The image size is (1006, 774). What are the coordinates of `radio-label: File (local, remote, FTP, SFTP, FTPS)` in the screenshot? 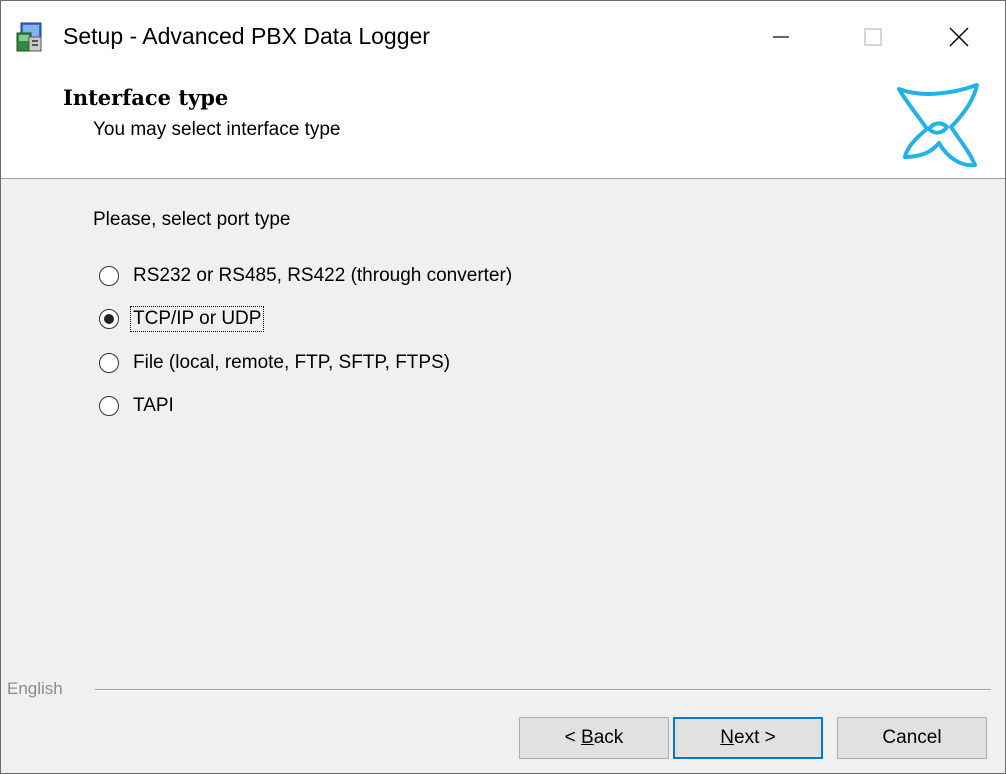 It's located at (292, 362).